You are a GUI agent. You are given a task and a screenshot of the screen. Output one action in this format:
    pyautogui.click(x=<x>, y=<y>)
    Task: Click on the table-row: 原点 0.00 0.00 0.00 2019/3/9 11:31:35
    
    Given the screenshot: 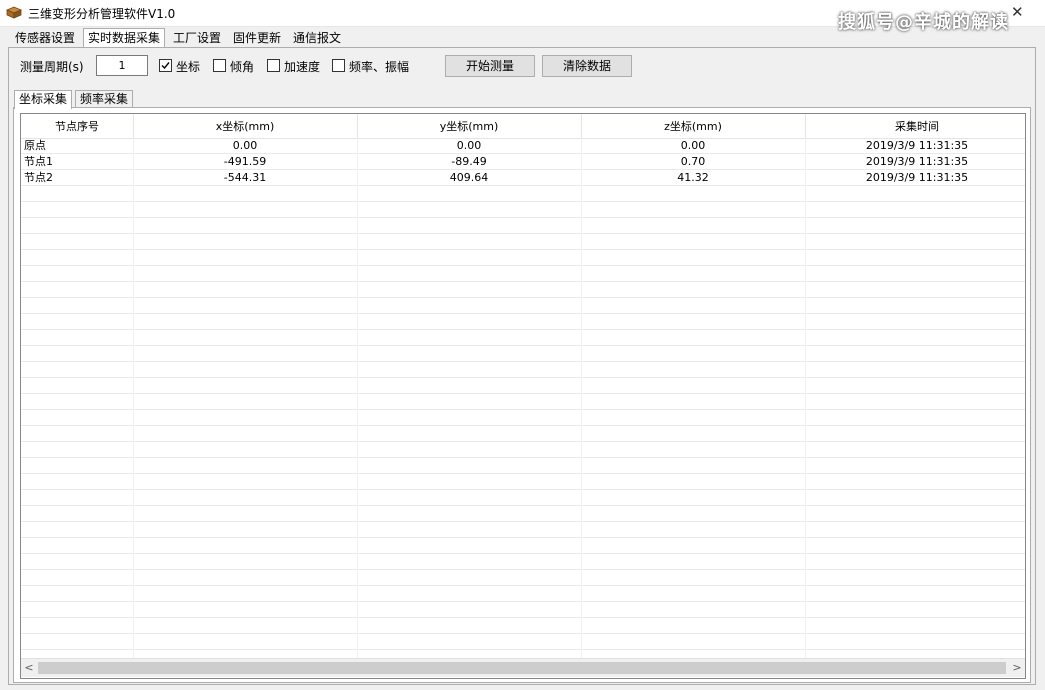 What is the action you would take?
    pyautogui.click(x=523, y=146)
    